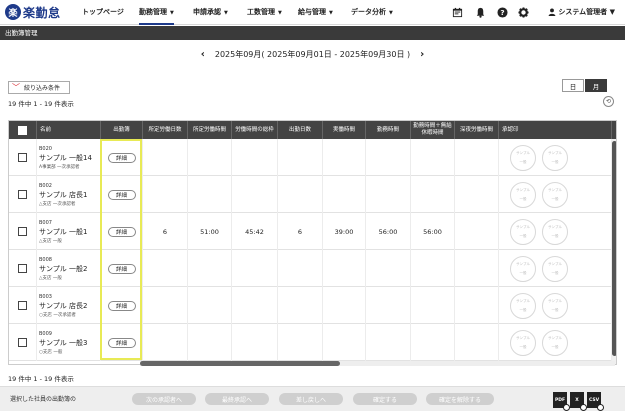  What do you see at coordinates (39, 87) in the screenshot?
I see `filter-toggle-button: ﹀ 絞り込み条件` at bounding box center [39, 87].